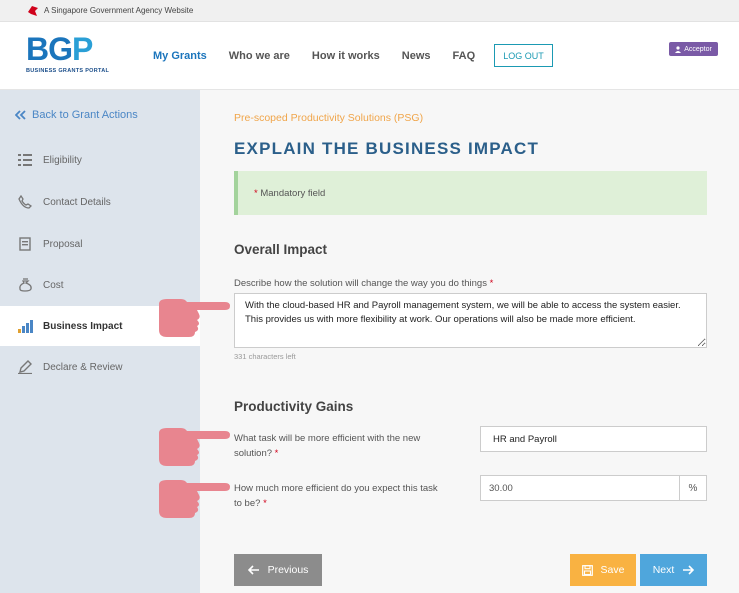  I want to click on logo-subtitle: BUSINESS GRANTS PORTAL, so click(68, 71).